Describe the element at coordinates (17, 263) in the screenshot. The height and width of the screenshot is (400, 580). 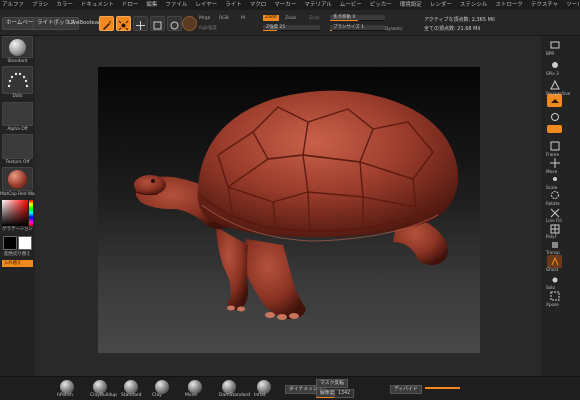
I see `swap-colors-button: 入れ替え` at that location.